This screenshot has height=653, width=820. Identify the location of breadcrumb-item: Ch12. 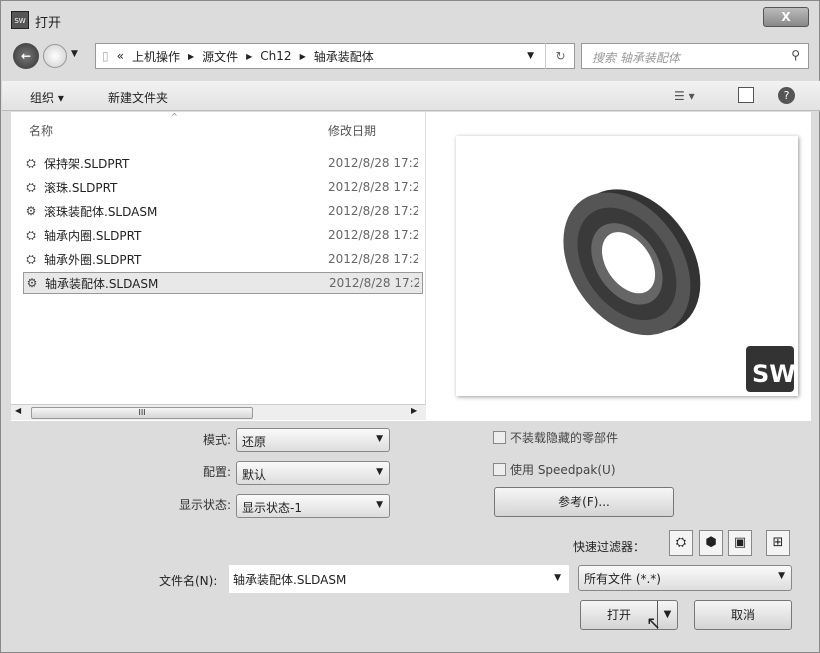
(275, 56).